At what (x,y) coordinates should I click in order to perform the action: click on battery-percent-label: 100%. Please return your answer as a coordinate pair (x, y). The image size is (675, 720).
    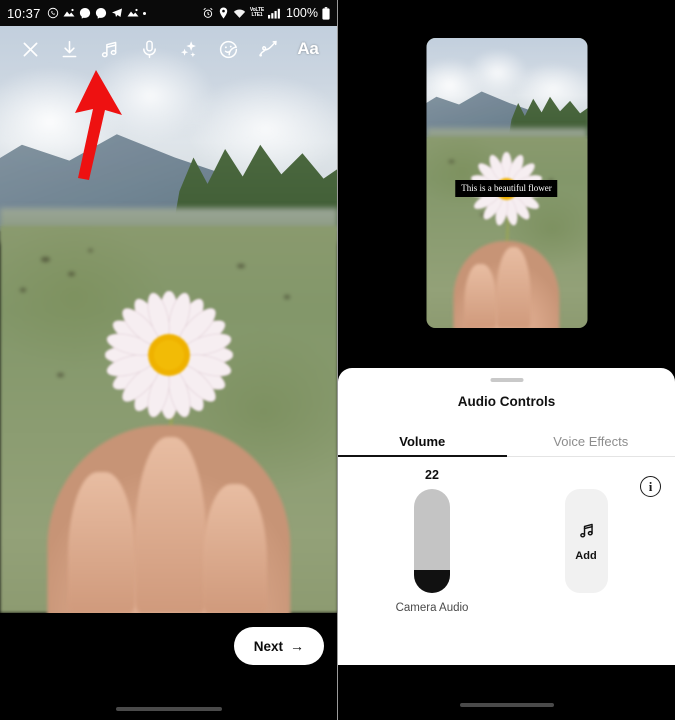
    Looking at the image, I should click on (302, 13).